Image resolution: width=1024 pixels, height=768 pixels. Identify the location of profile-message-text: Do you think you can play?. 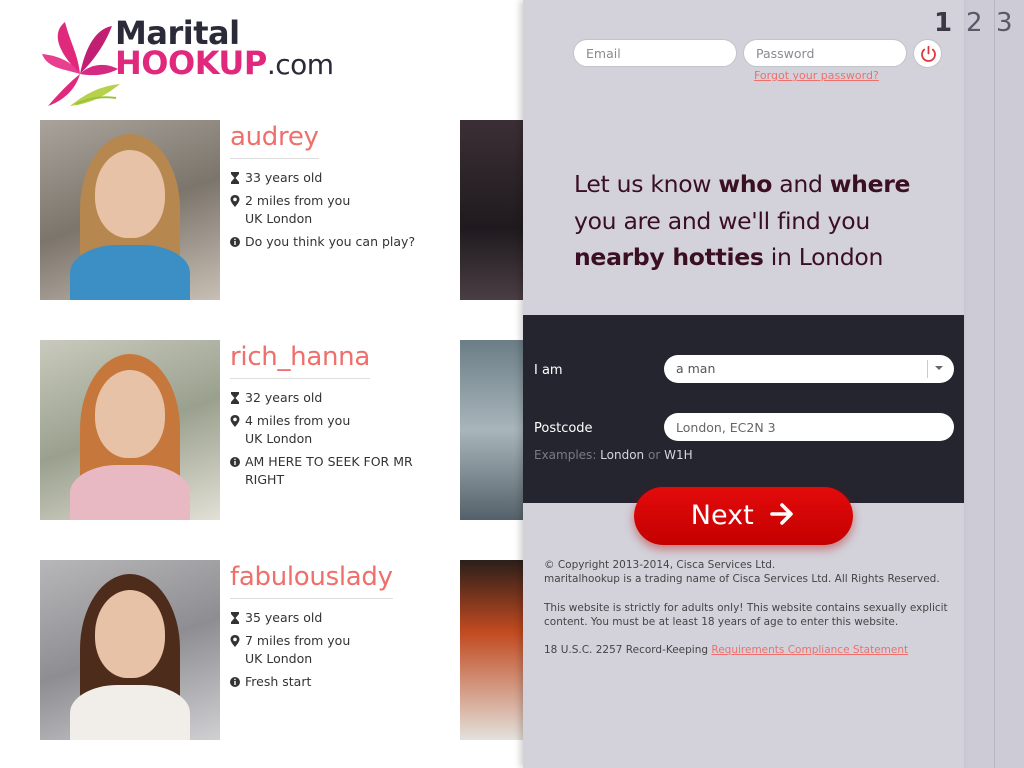
(330, 241).